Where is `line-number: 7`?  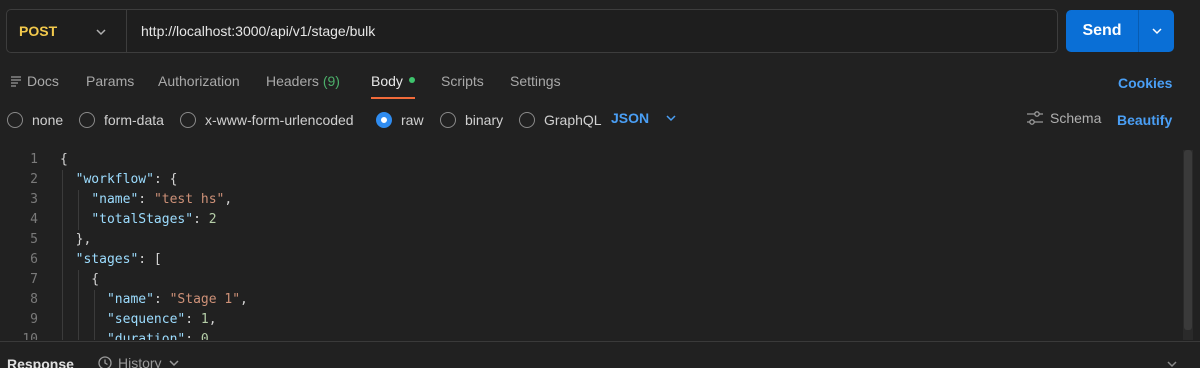 line-number: 7 is located at coordinates (34, 279).